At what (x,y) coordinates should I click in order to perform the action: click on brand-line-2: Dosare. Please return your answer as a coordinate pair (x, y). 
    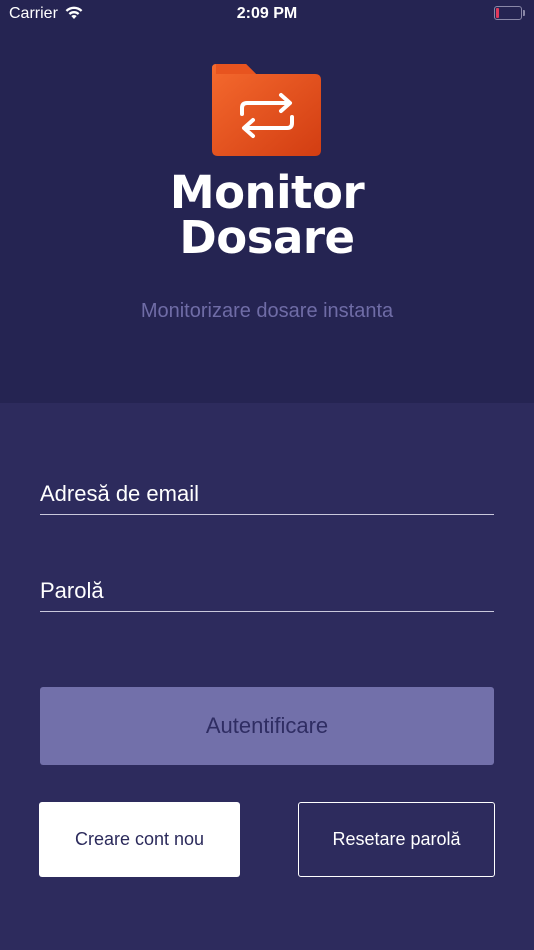
    Looking at the image, I should click on (267, 237).